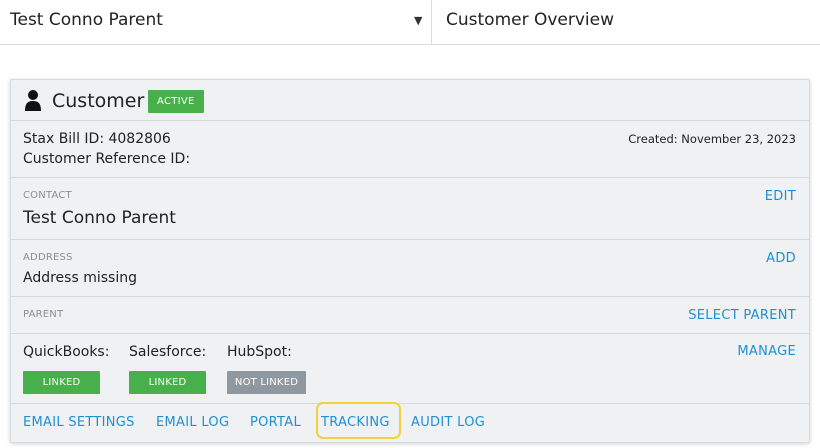 This screenshot has width=820, height=448. I want to click on quickbooks-label: QuickBooks:, so click(66, 352).